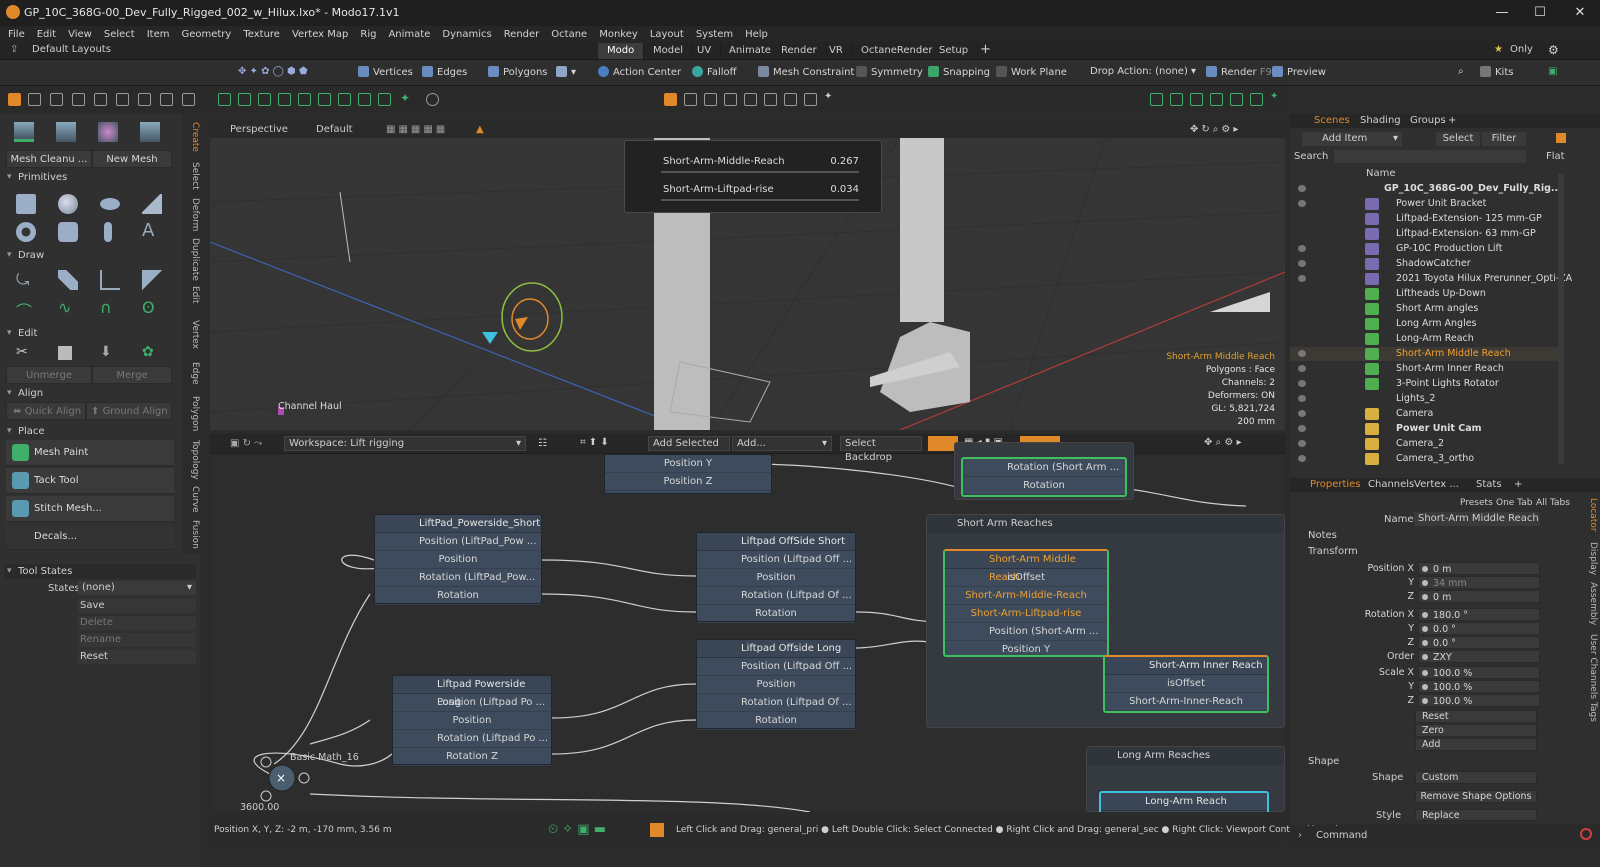 Image resolution: width=1600 pixels, height=867 pixels. I want to click on ground-align-button: ⬆ Ground Align, so click(129, 411).